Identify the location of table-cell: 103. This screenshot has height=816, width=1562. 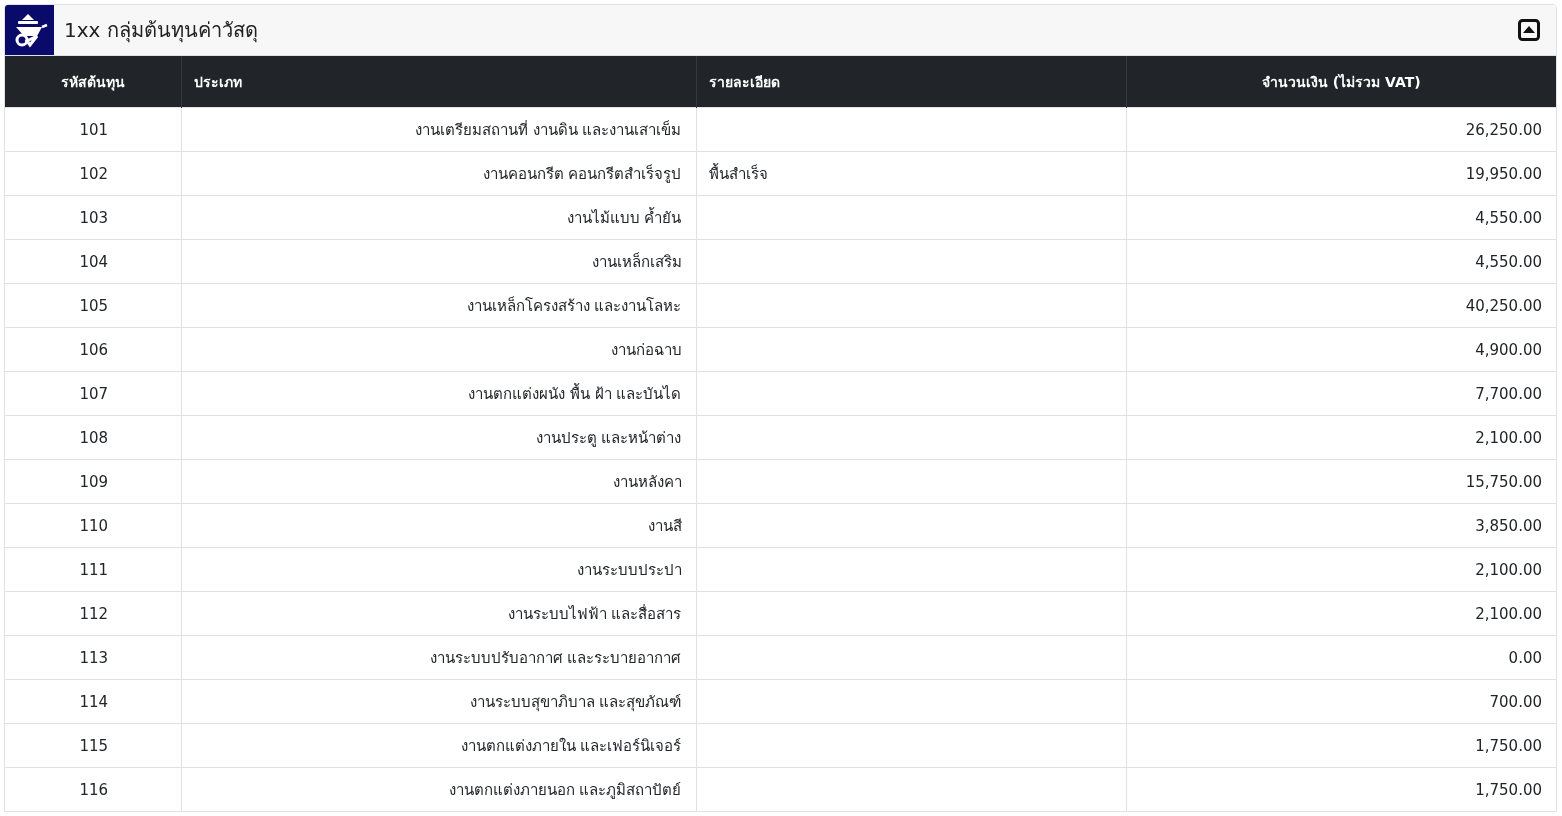
(94, 217).